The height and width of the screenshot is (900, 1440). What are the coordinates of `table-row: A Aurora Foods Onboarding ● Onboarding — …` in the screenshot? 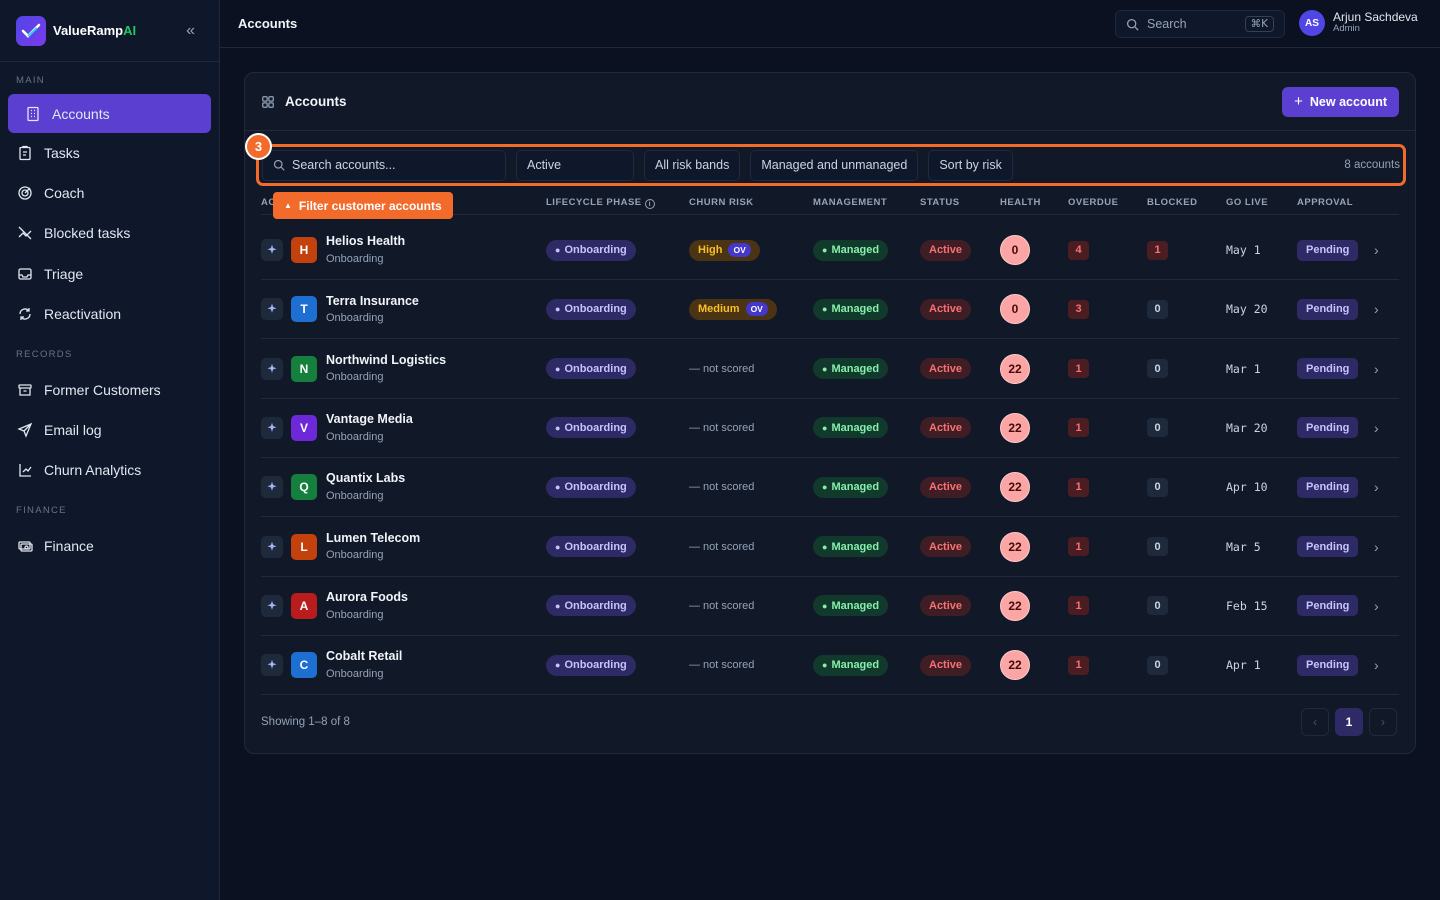 It's located at (830, 606).